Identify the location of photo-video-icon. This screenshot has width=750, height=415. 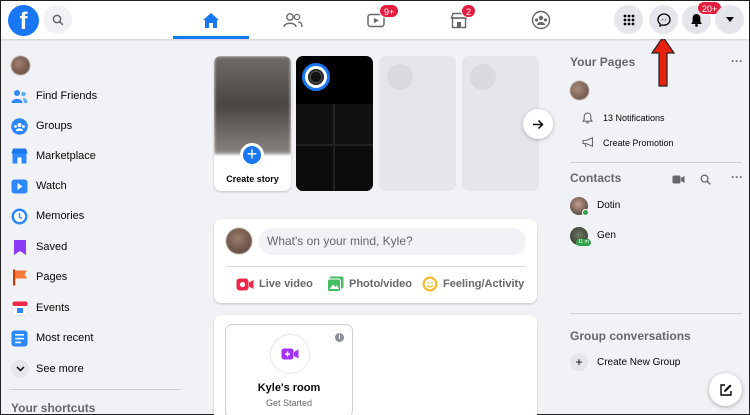
(335, 284).